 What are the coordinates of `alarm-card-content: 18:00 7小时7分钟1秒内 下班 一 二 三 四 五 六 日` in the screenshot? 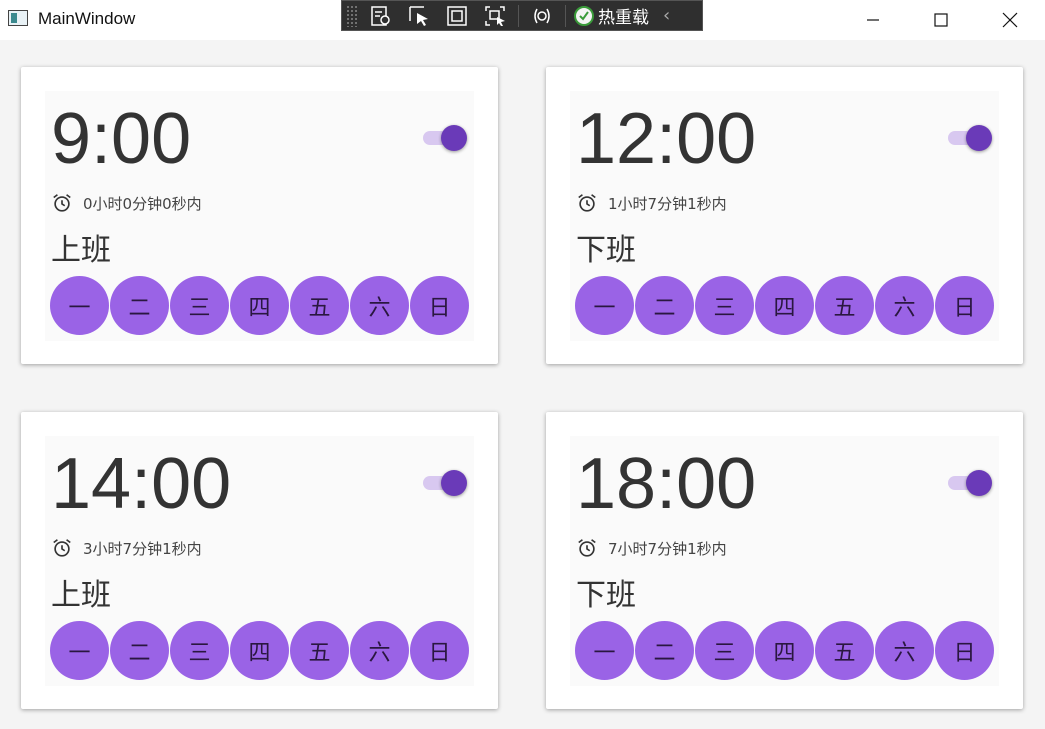 It's located at (784, 561).